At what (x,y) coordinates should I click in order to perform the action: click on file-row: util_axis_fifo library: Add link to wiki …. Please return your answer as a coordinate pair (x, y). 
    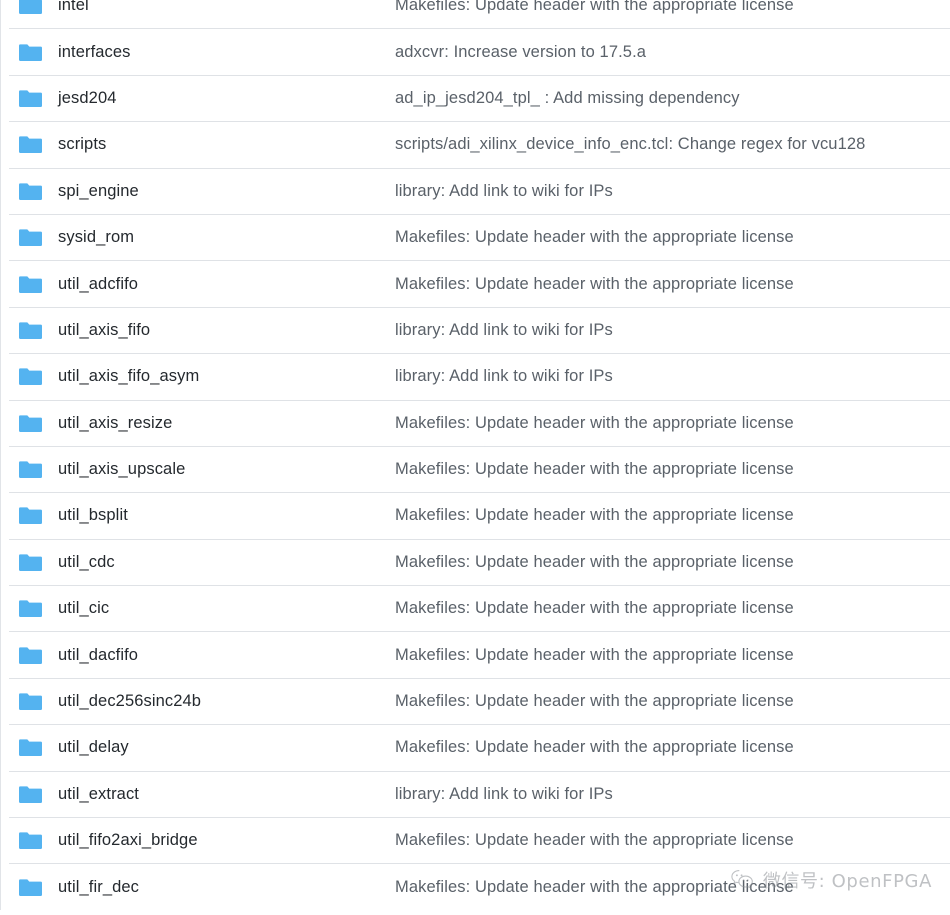
    Looking at the image, I should click on (479, 330).